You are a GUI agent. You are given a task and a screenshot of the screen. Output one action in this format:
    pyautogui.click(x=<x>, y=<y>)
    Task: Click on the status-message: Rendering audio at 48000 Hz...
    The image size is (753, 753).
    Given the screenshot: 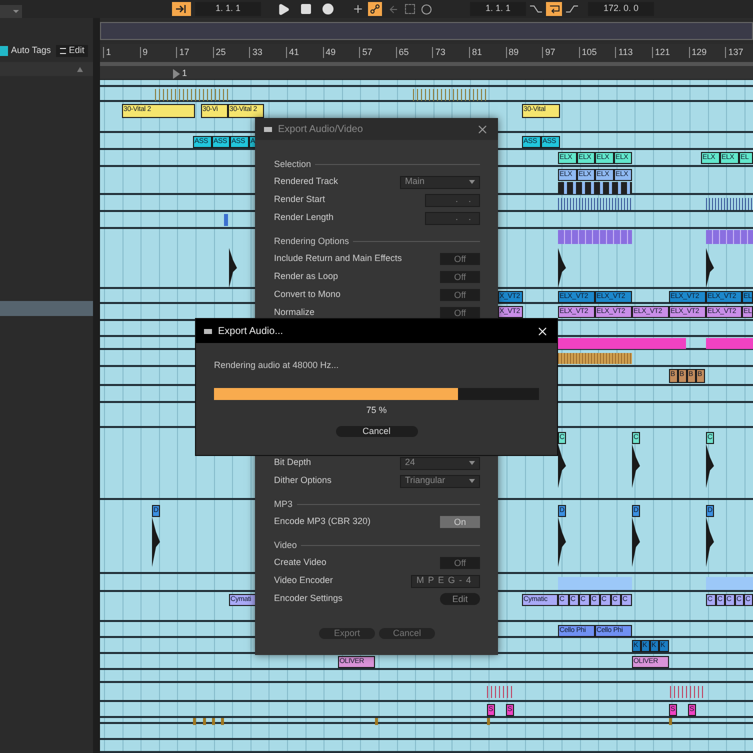 What is the action you would take?
    pyautogui.click(x=277, y=365)
    